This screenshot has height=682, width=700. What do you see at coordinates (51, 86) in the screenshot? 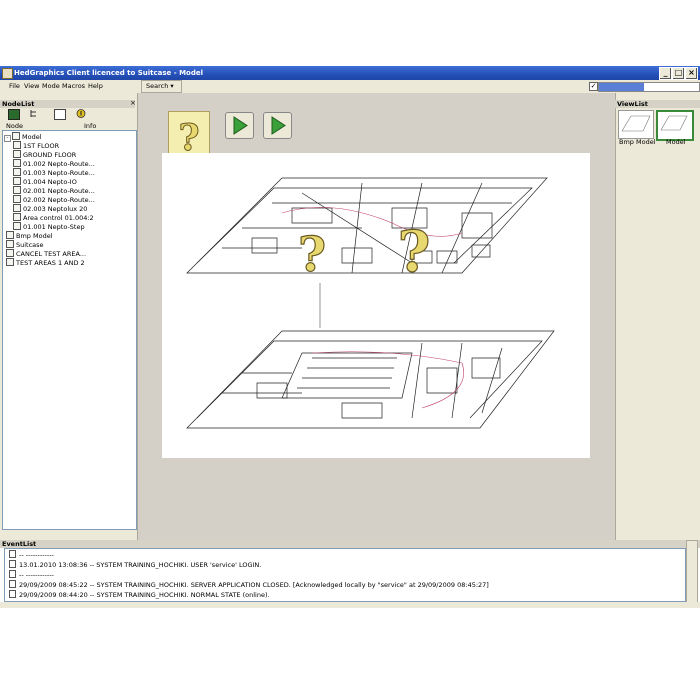
I see `menu-mode: Mode` at bounding box center [51, 86].